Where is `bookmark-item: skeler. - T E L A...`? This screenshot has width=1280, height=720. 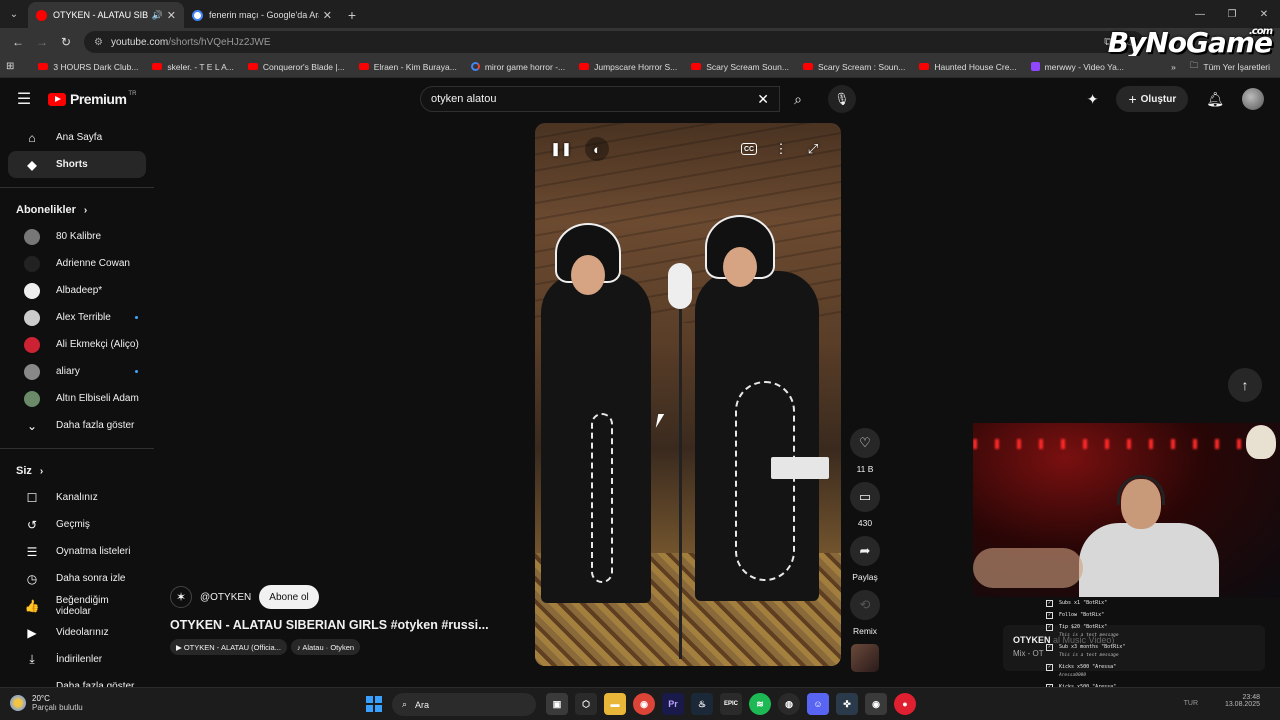
bookmark-item: skeler. - T E L A... is located at coordinates (193, 67).